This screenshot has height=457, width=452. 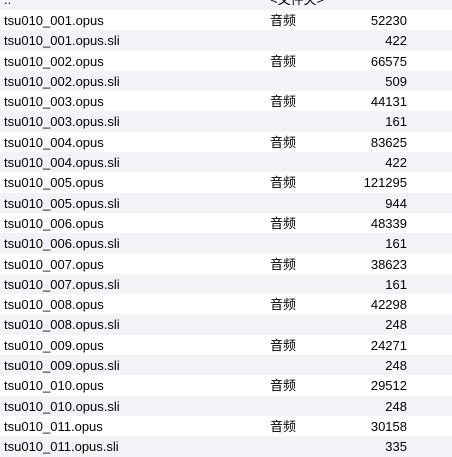 What do you see at coordinates (226, 385) in the screenshot?
I see `file-row: tsu010_010.opus 音频 29512` at bounding box center [226, 385].